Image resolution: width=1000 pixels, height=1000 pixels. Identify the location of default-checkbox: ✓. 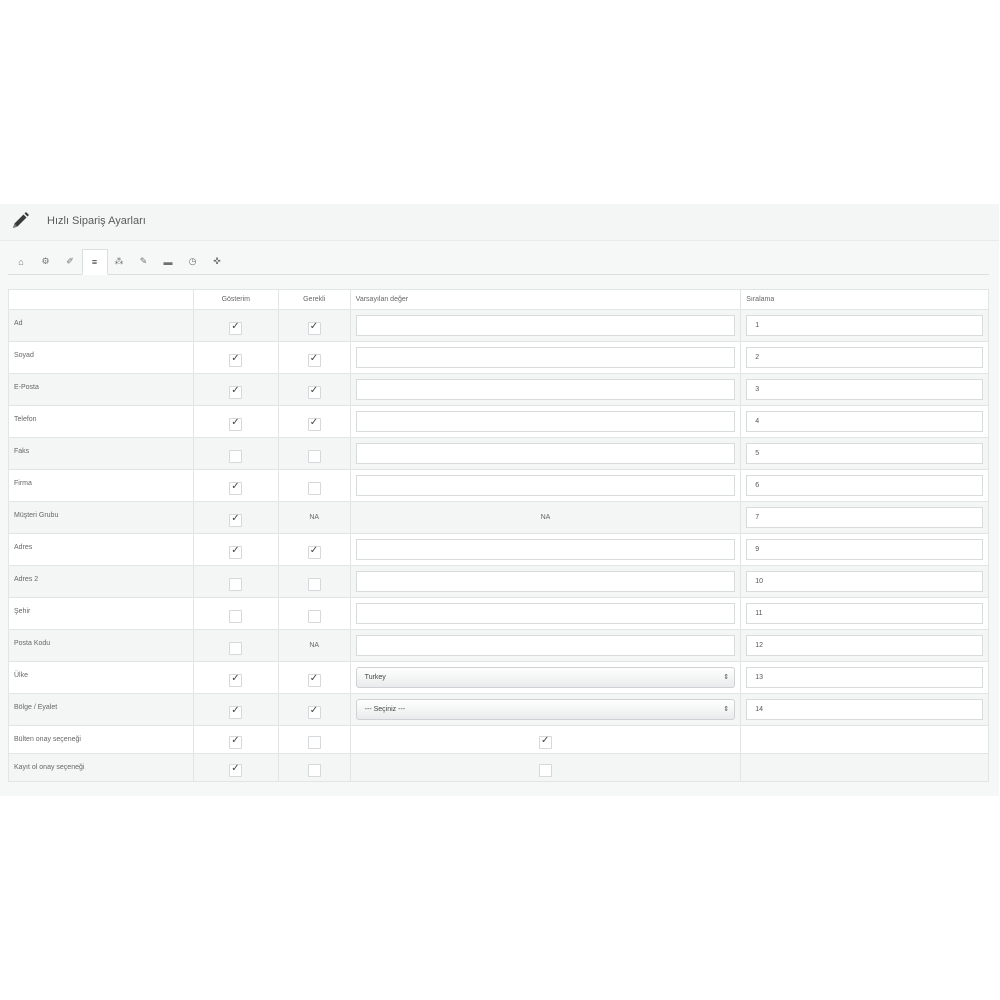
(545, 742).